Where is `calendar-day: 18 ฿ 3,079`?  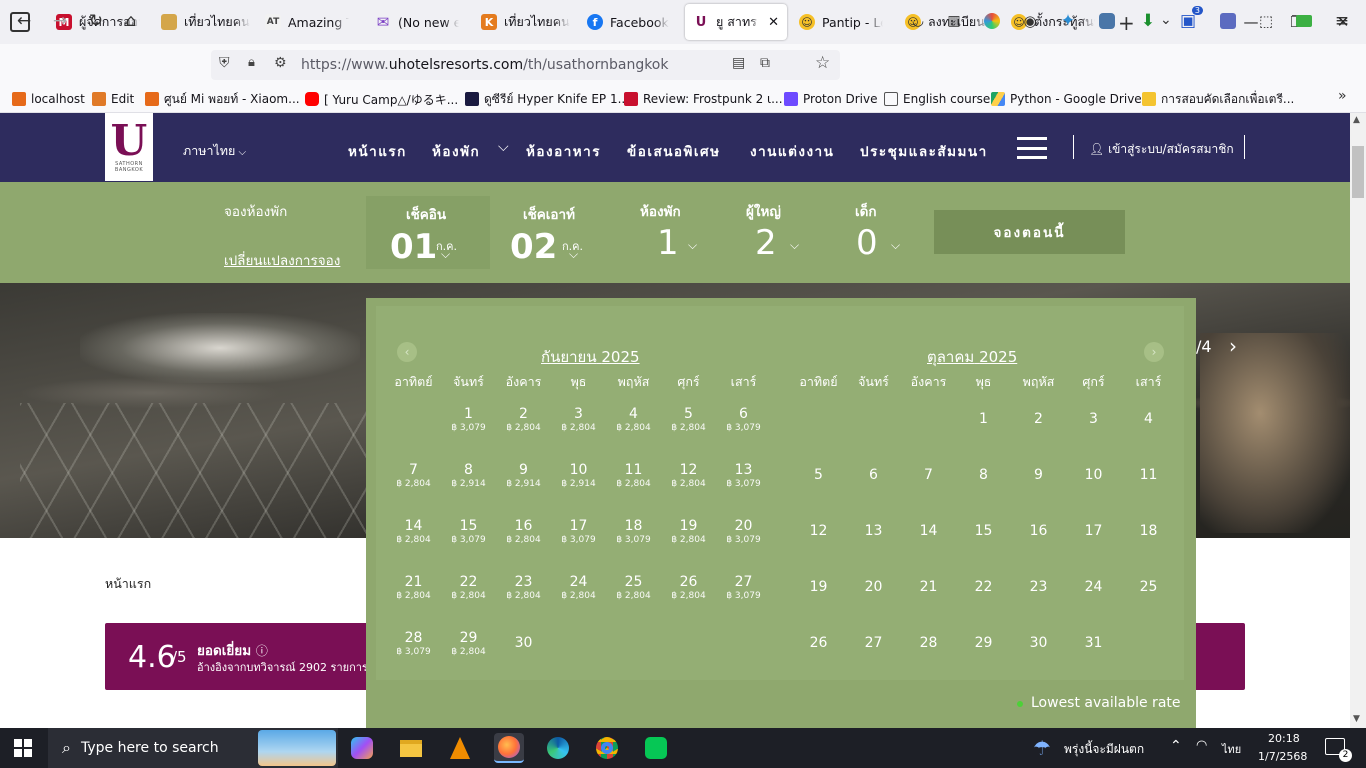 calendar-day: 18 ฿ 3,079 is located at coordinates (633, 531).